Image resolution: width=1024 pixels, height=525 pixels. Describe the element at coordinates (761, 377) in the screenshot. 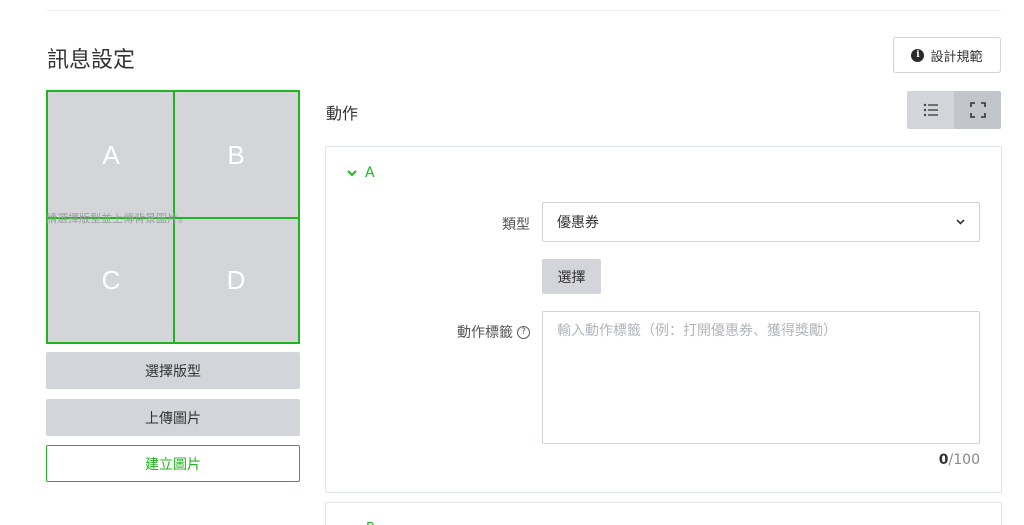

I see `action-tag-input` at that location.